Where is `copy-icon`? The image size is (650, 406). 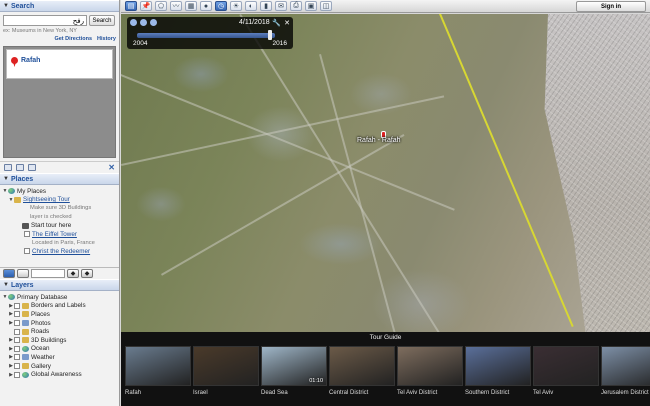
copy-icon is located at coordinates (20, 167).